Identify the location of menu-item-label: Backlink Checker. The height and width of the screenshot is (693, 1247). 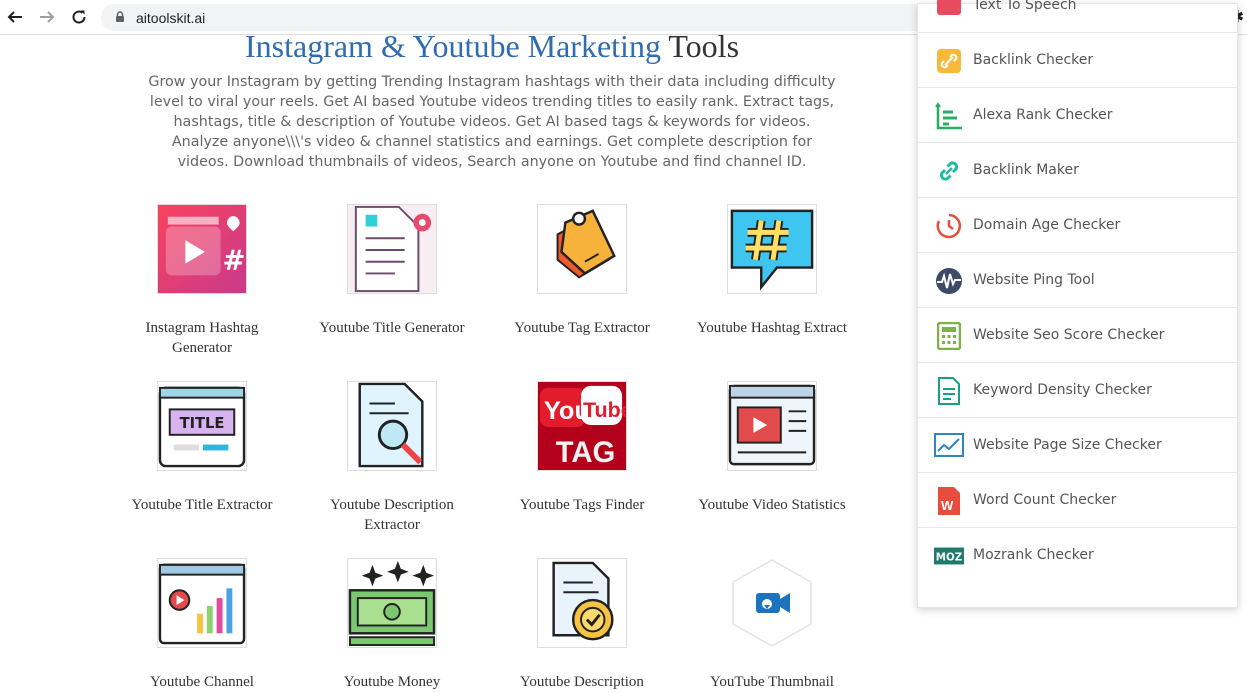
(1033, 60).